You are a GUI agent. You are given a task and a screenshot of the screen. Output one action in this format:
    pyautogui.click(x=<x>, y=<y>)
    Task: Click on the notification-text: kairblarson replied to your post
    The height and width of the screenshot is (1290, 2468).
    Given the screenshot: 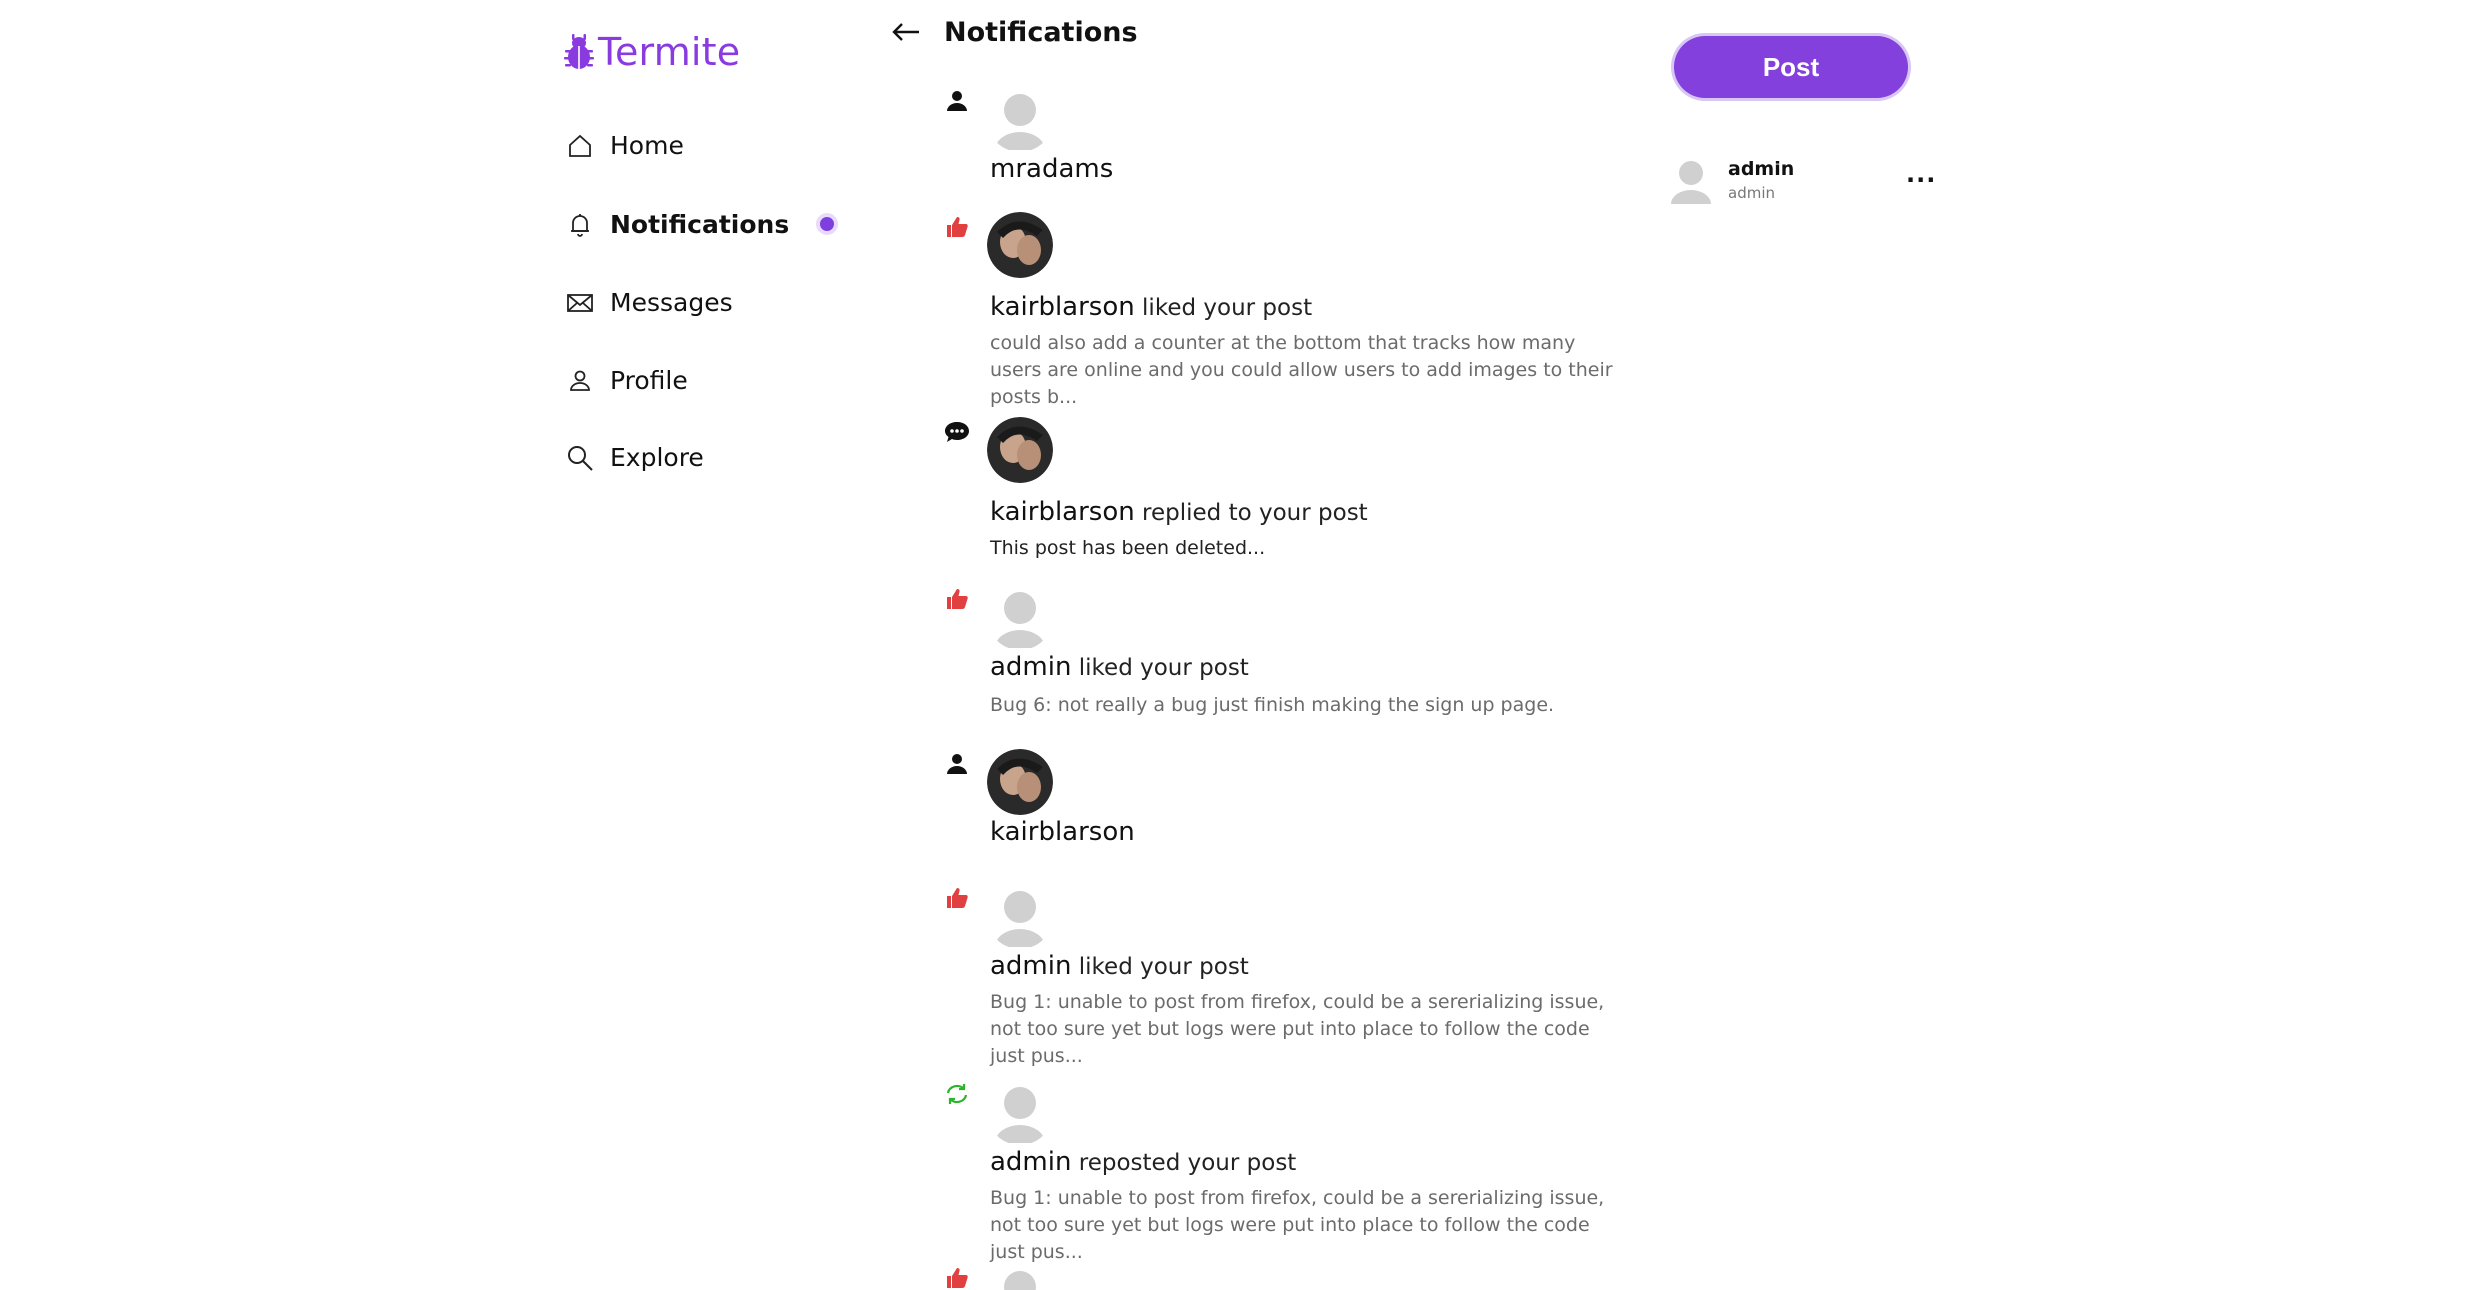 What is the action you would take?
    pyautogui.click(x=1179, y=512)
    